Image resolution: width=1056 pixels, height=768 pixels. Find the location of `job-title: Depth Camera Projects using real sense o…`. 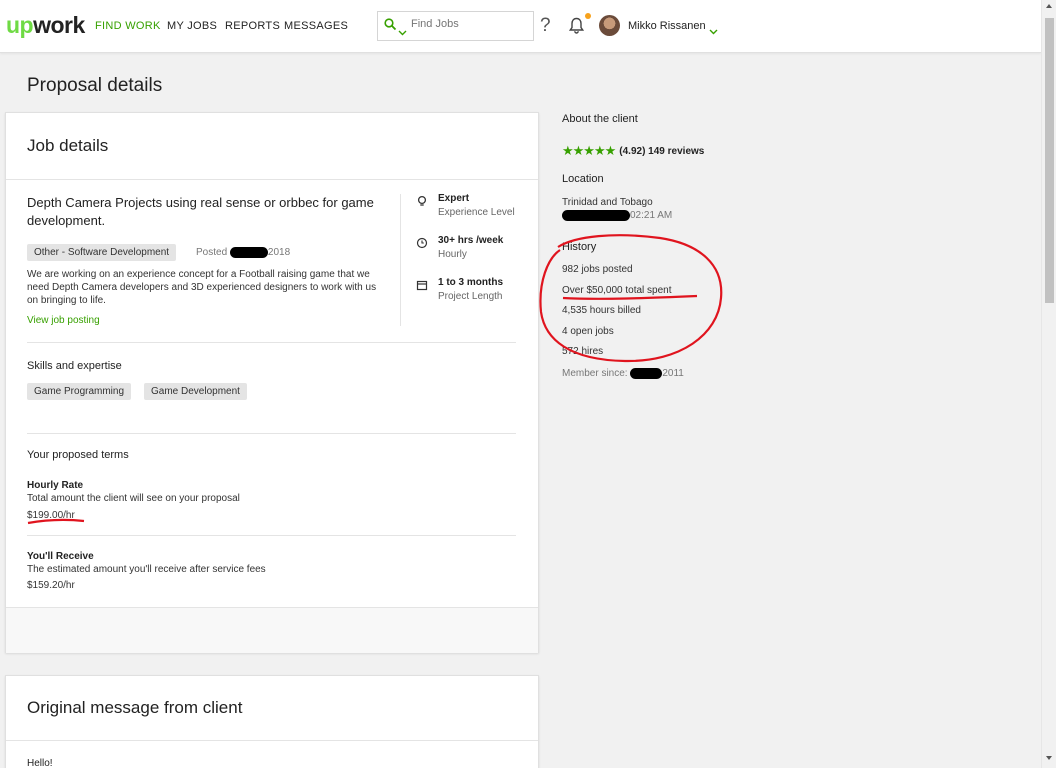

job-title: Depth Camera Projects using real sense o… is located at coordinates (200, 211).